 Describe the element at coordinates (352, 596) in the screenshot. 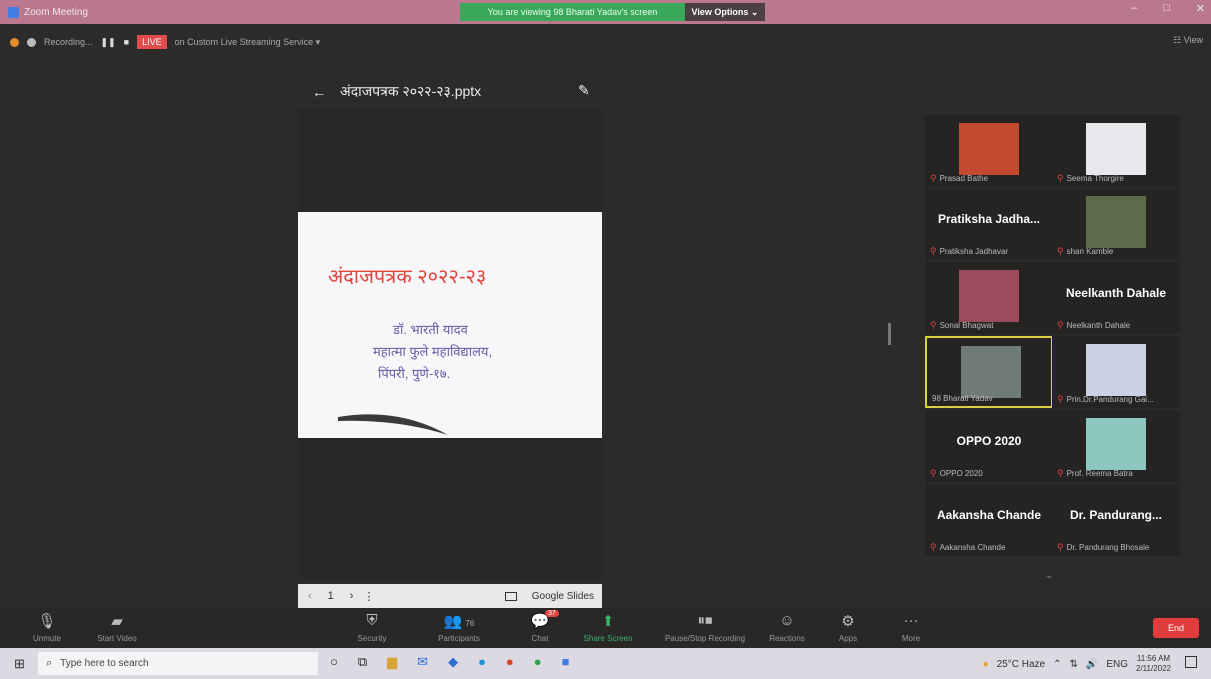

I see `next-slide-button: ›` at that location.